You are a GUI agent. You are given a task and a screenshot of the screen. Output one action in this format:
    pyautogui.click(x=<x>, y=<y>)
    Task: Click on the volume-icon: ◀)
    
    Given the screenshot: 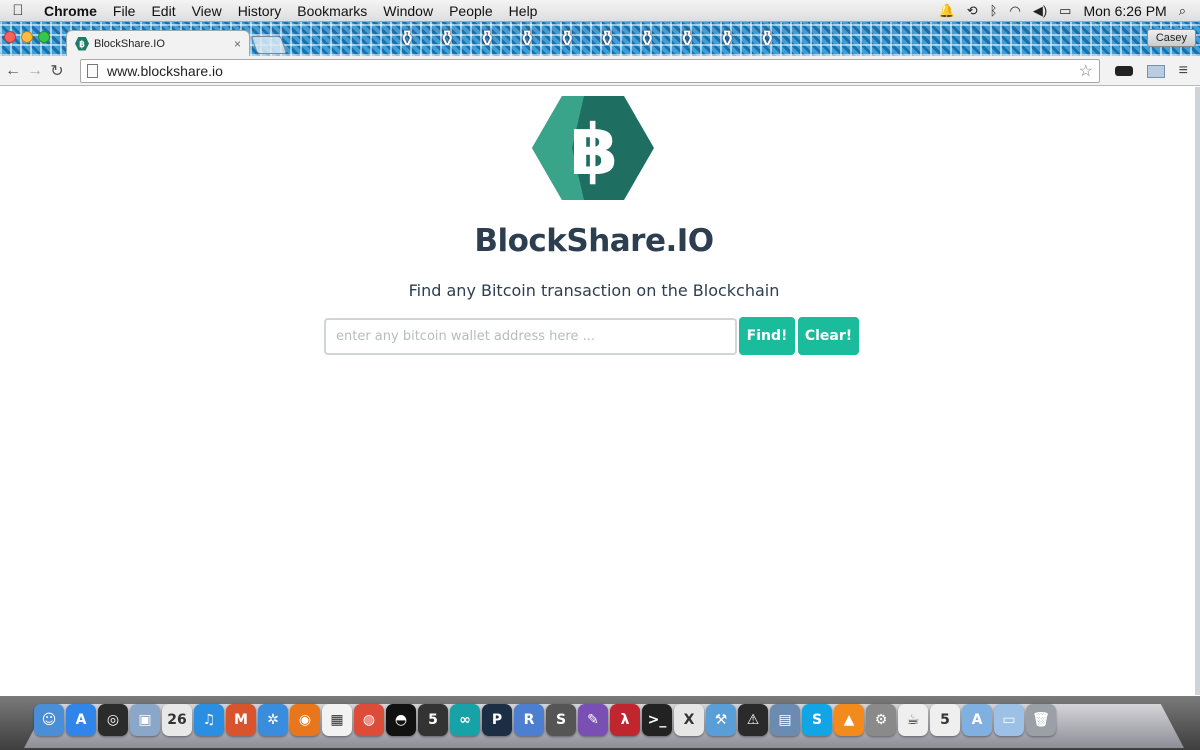 What is the action you would take?
    pyautogui.click(x=1040, y=11)
    